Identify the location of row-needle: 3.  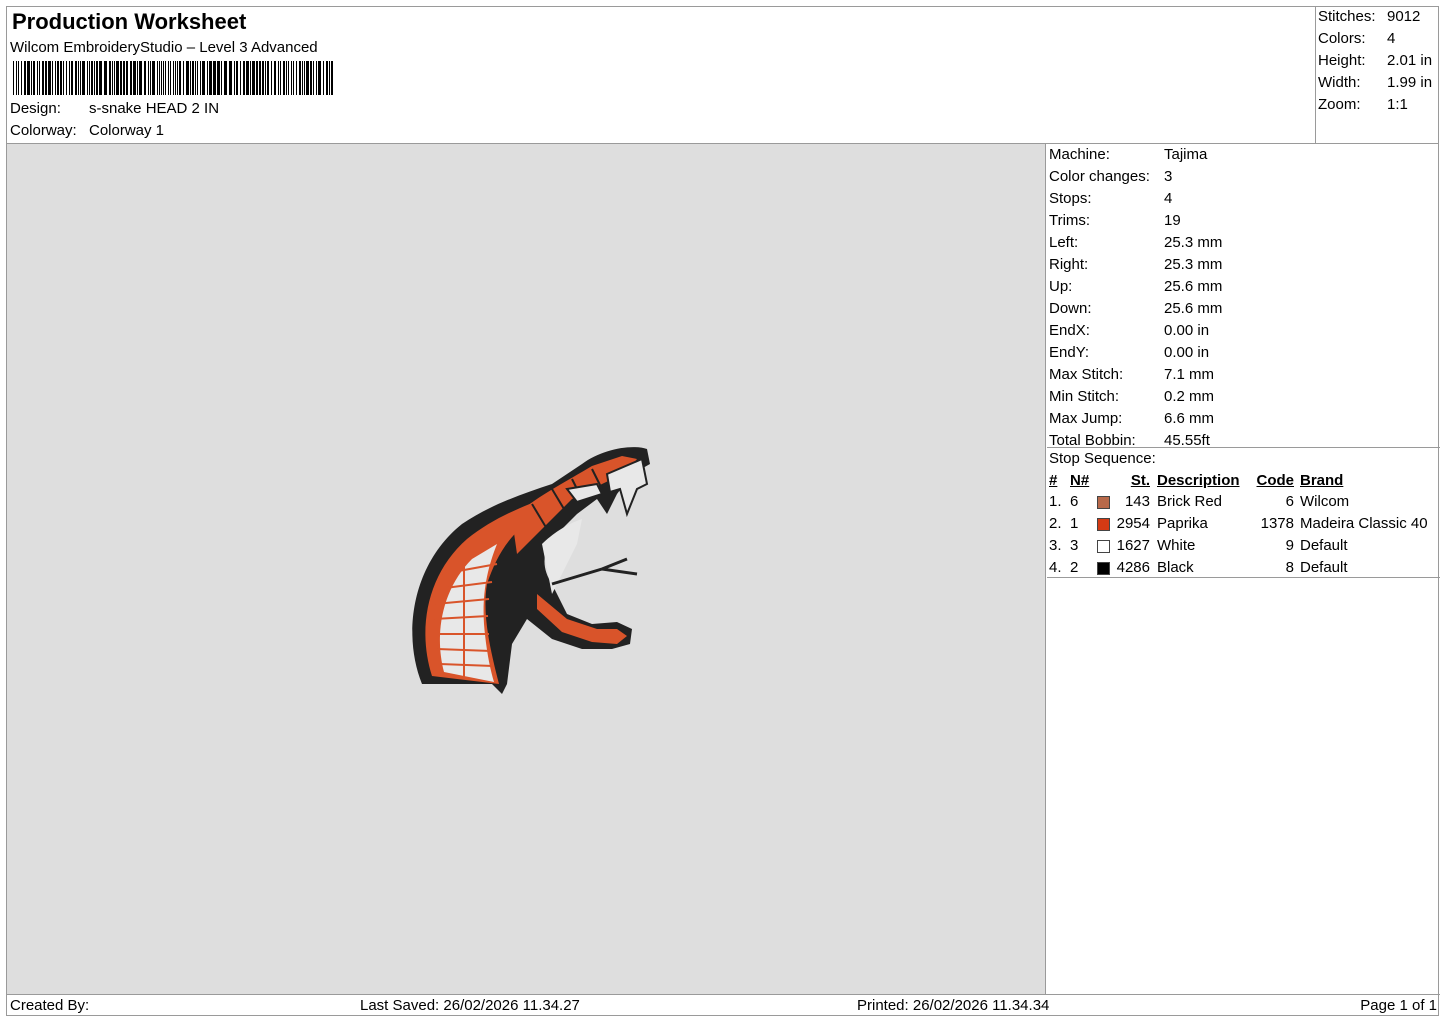
(1074, 545).